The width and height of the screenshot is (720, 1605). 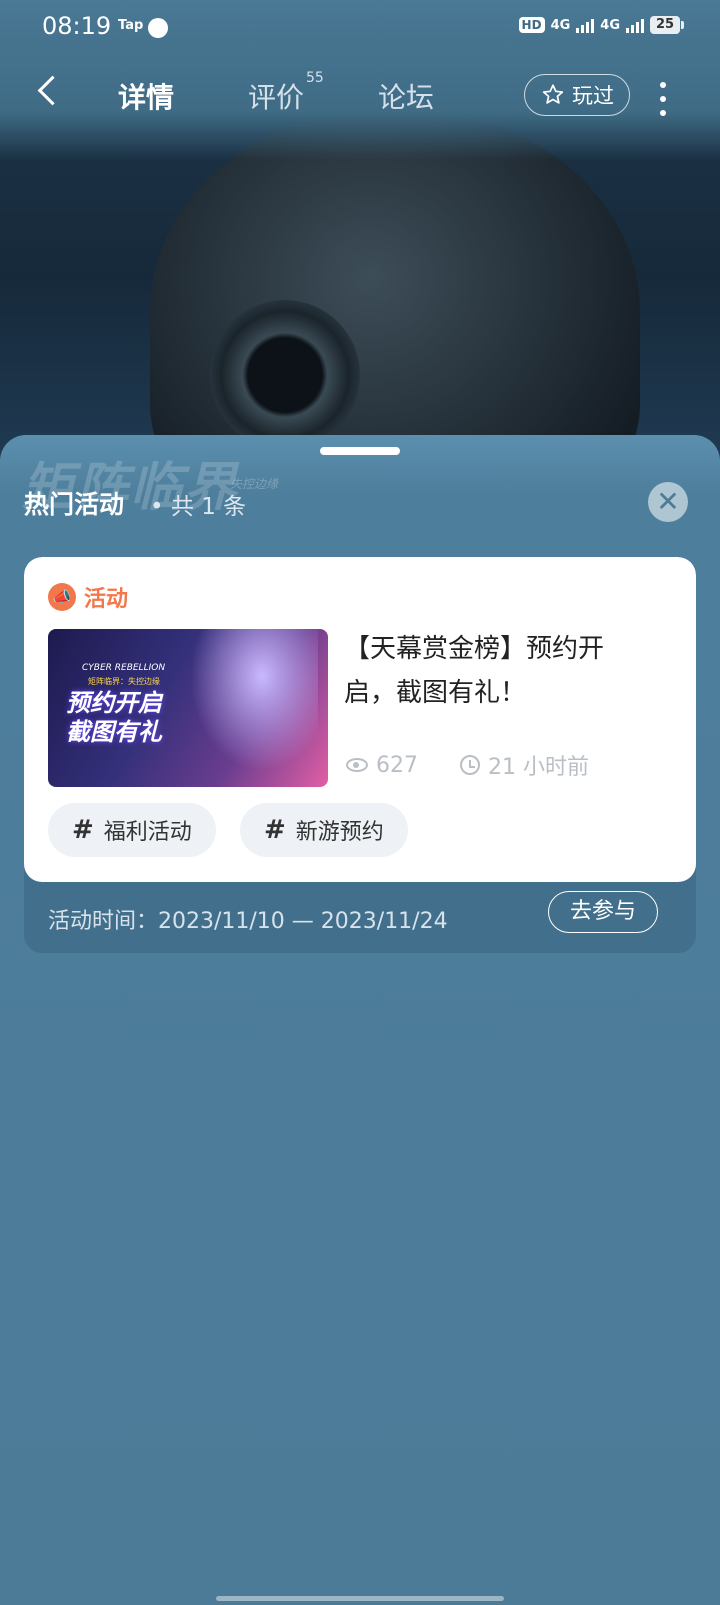 I want to click on sheet-count-text: 共 1 条, so click(x=208, y=507).